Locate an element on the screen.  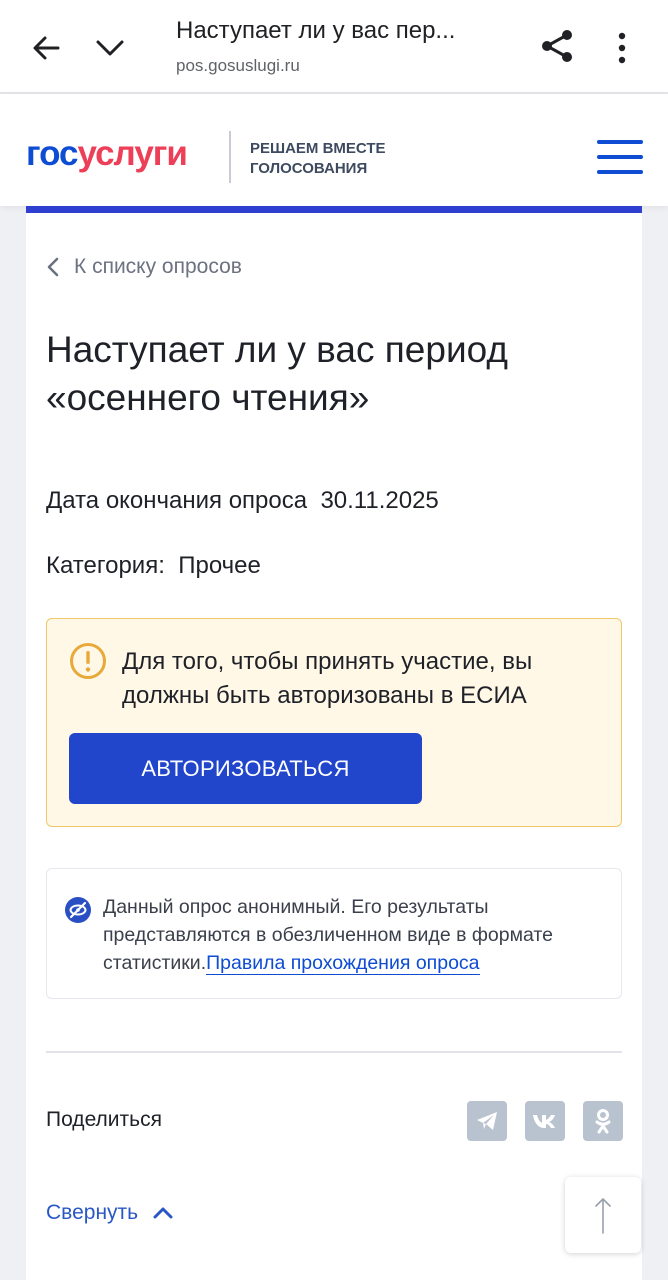
gosuslugi-logo: госуслуги is located at coordinates (107, 154).